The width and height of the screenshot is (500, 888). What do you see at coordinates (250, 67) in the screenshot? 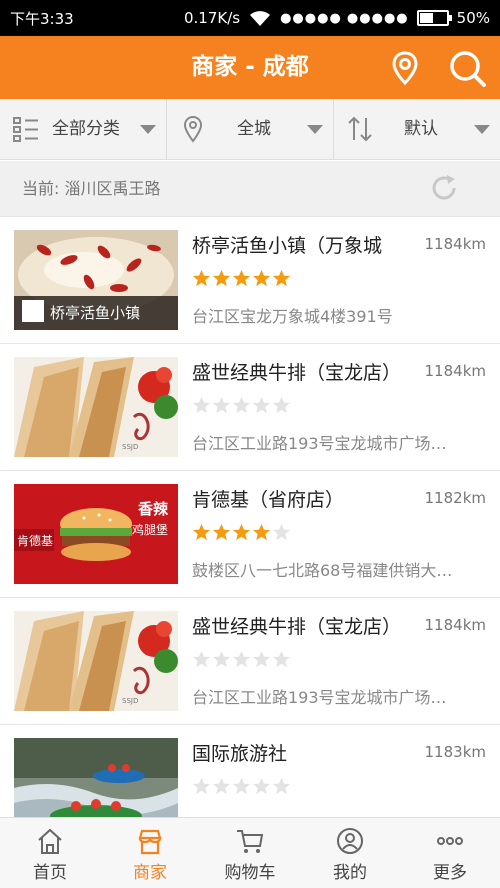
I see `header-bar: 商家 - 成都` at bounding box center [250, 67].